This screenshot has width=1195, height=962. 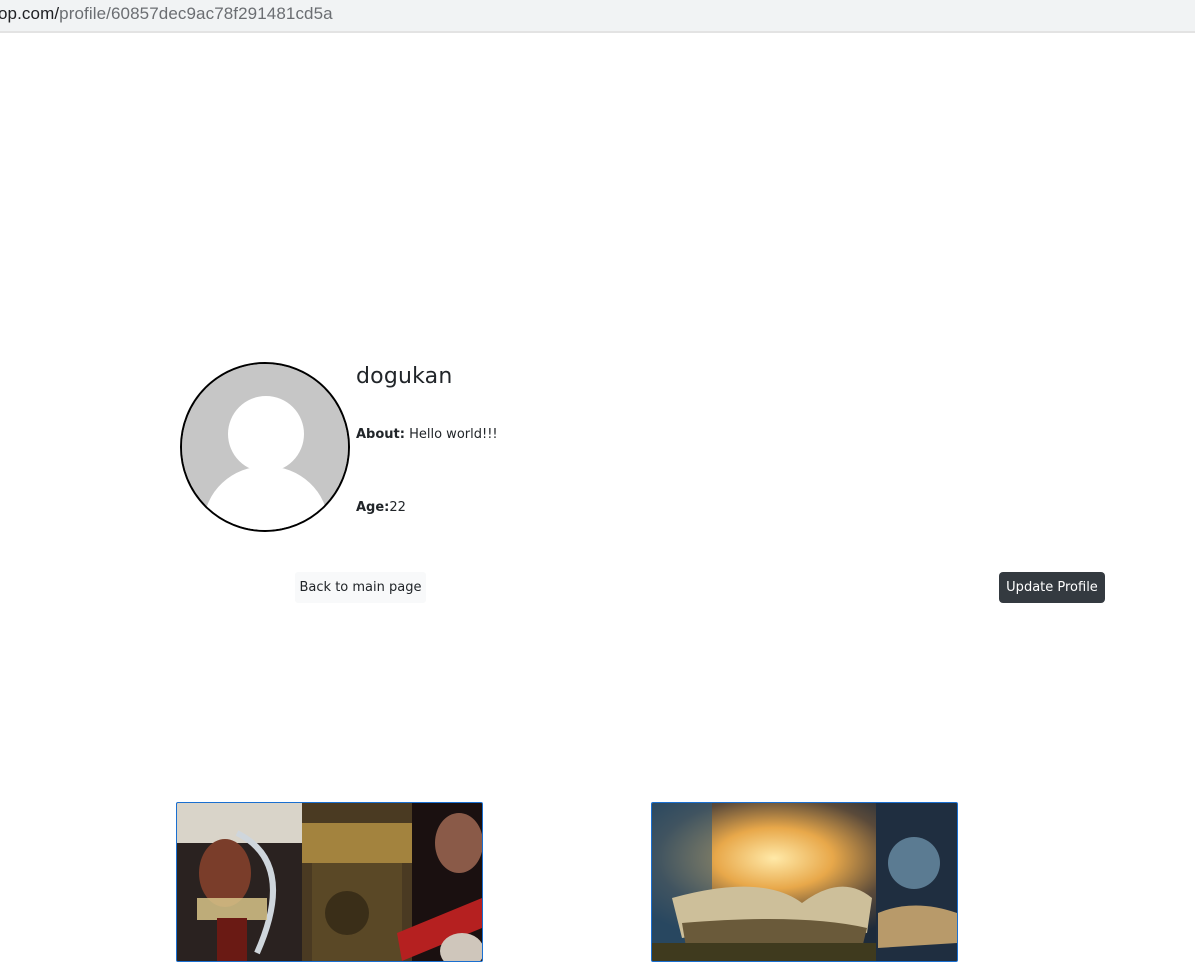 I want to click on age-line: Age:22, so click(x=381, y=507).